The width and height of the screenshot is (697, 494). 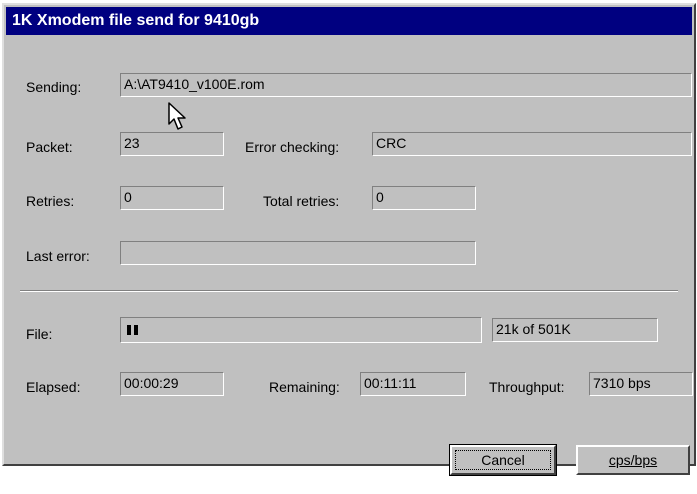 What do you see at coordinates (172, 384) in the screenshot?
I see `elapsed-field: 00:00:29` at bounding box center [172, 384].